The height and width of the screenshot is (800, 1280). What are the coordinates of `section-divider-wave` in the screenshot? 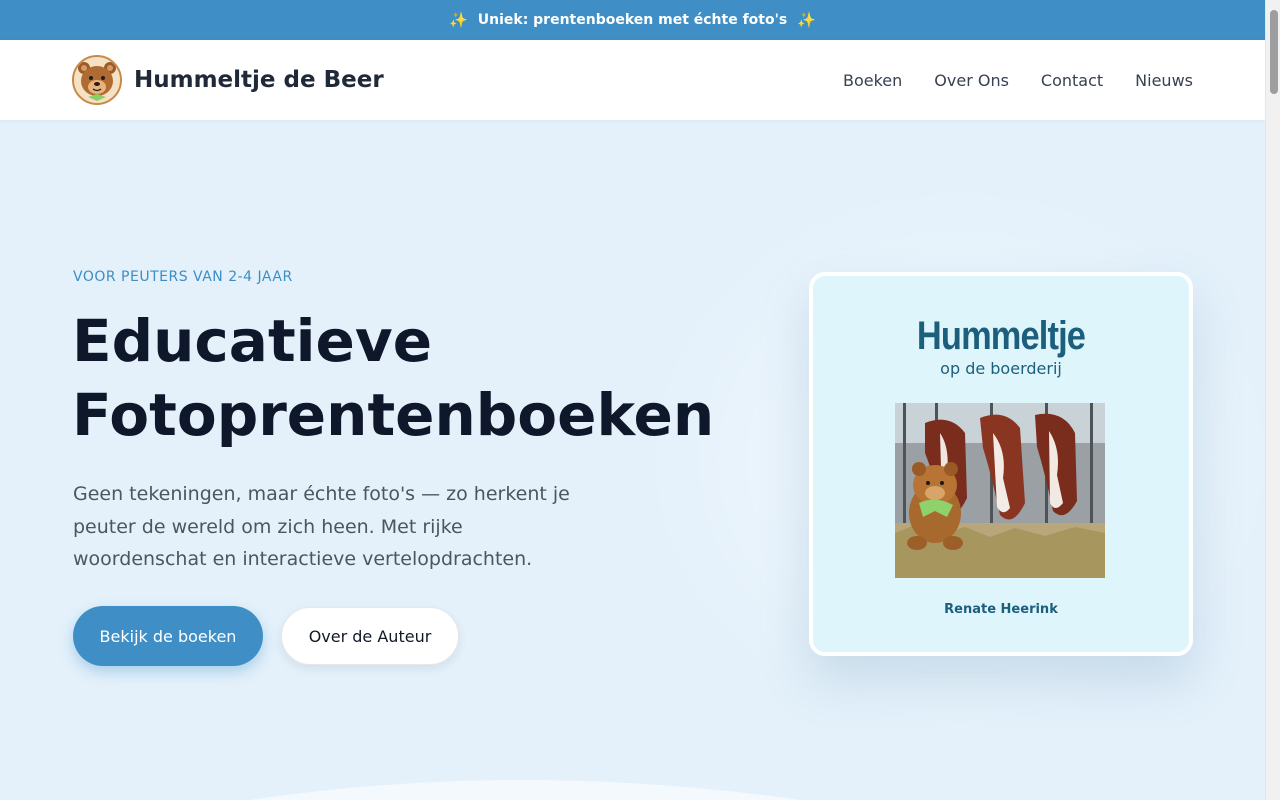 It's located at (525, 790).